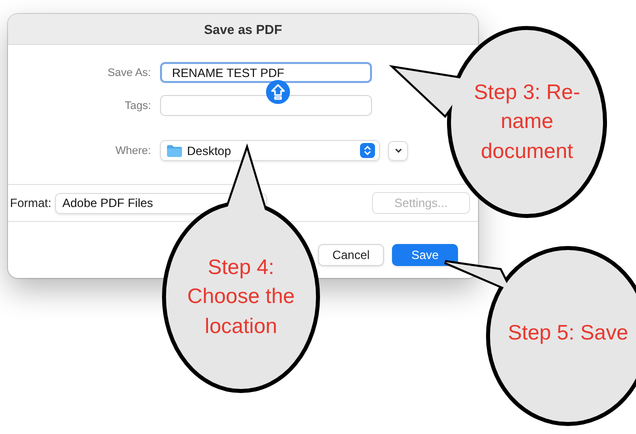 Image resolution: width=636 pixels, height=434 pixels. Describe the element at coordinates (243, 29) in the screenshot. I see `dialog-title: Save as PDF` at that location.